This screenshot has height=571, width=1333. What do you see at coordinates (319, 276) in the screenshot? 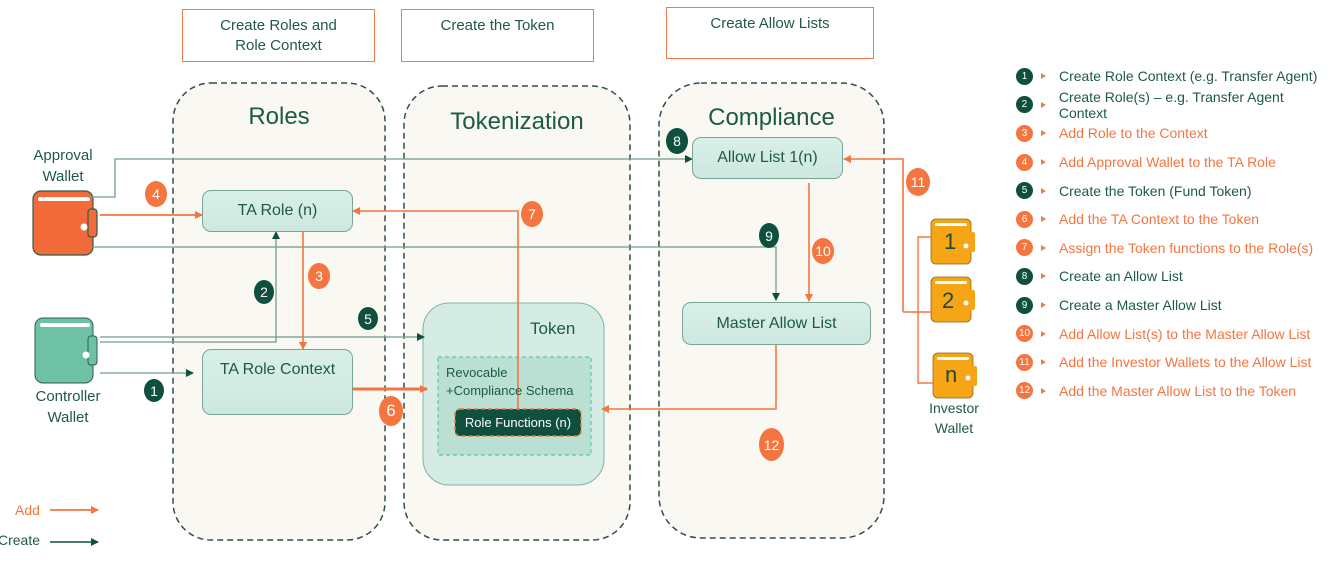
I see `badge-3: 3` at bounding box center [319, 276].